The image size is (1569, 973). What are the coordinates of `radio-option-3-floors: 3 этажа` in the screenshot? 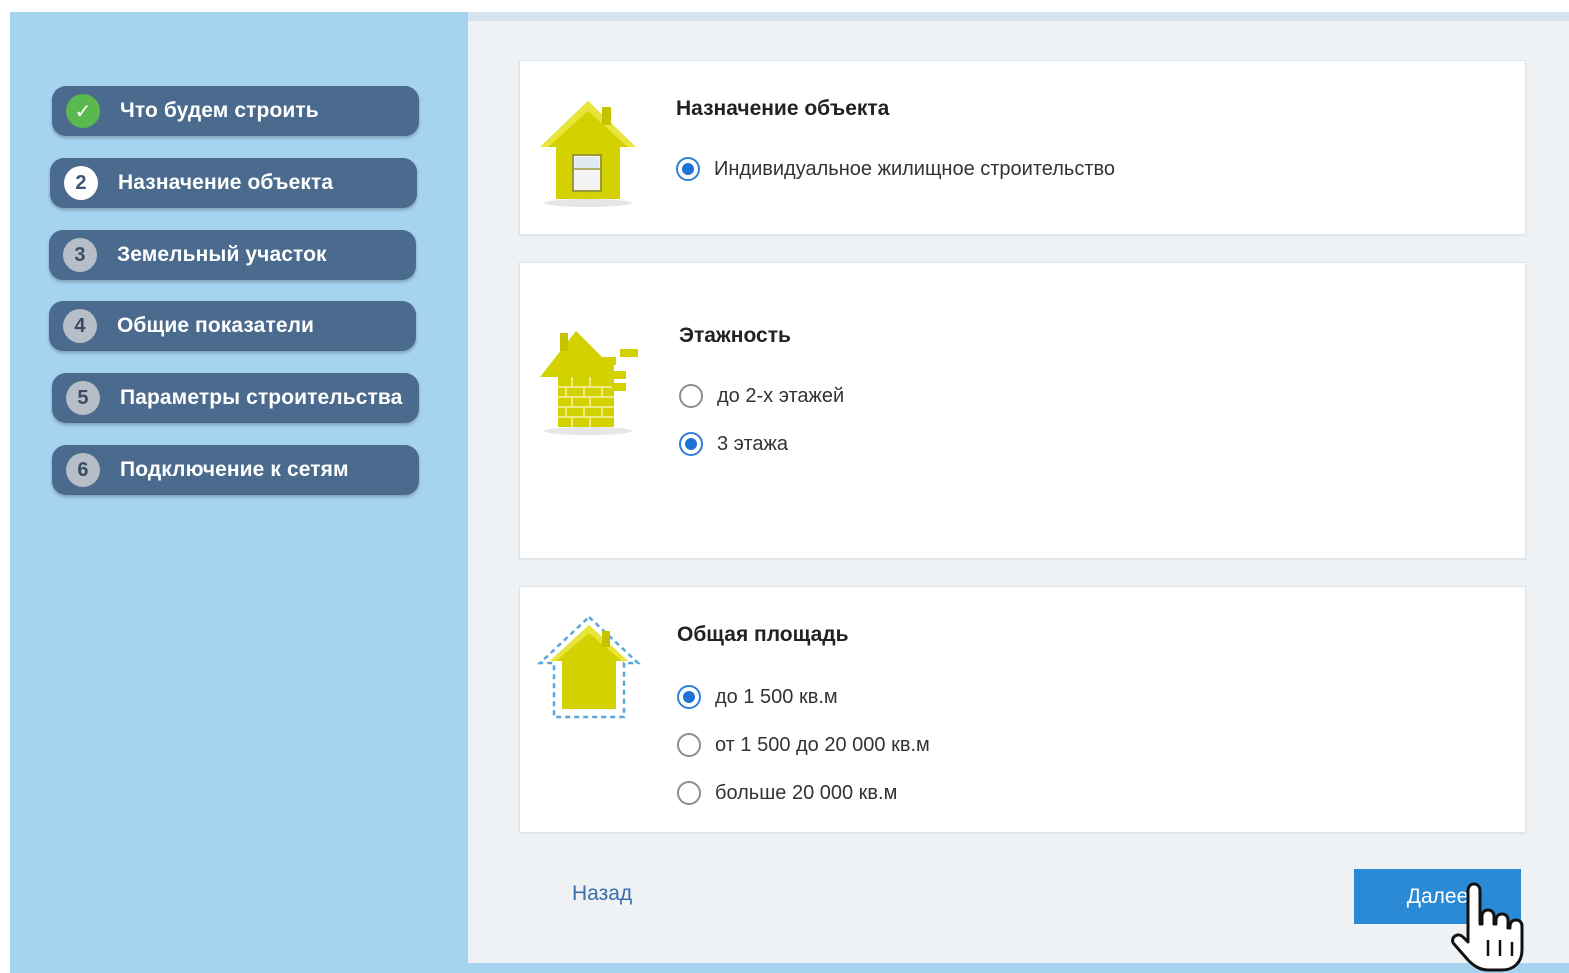 It's located at (733, 444).